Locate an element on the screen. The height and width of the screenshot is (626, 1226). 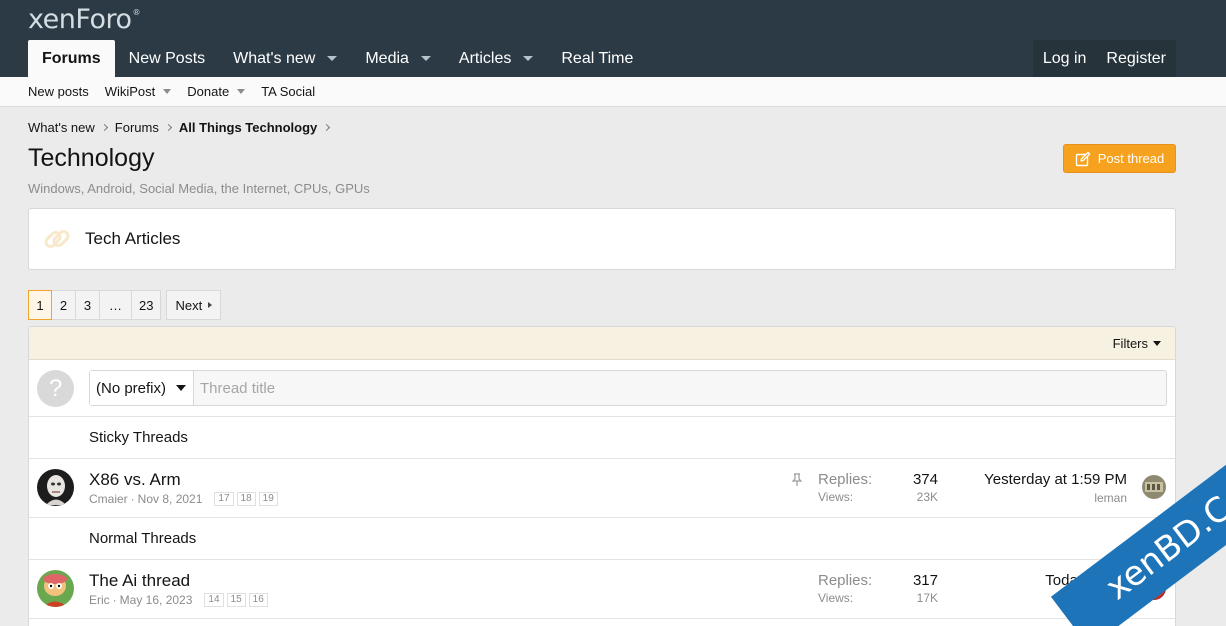
thread-author: Cmaier is located at coordinates (108, 499).